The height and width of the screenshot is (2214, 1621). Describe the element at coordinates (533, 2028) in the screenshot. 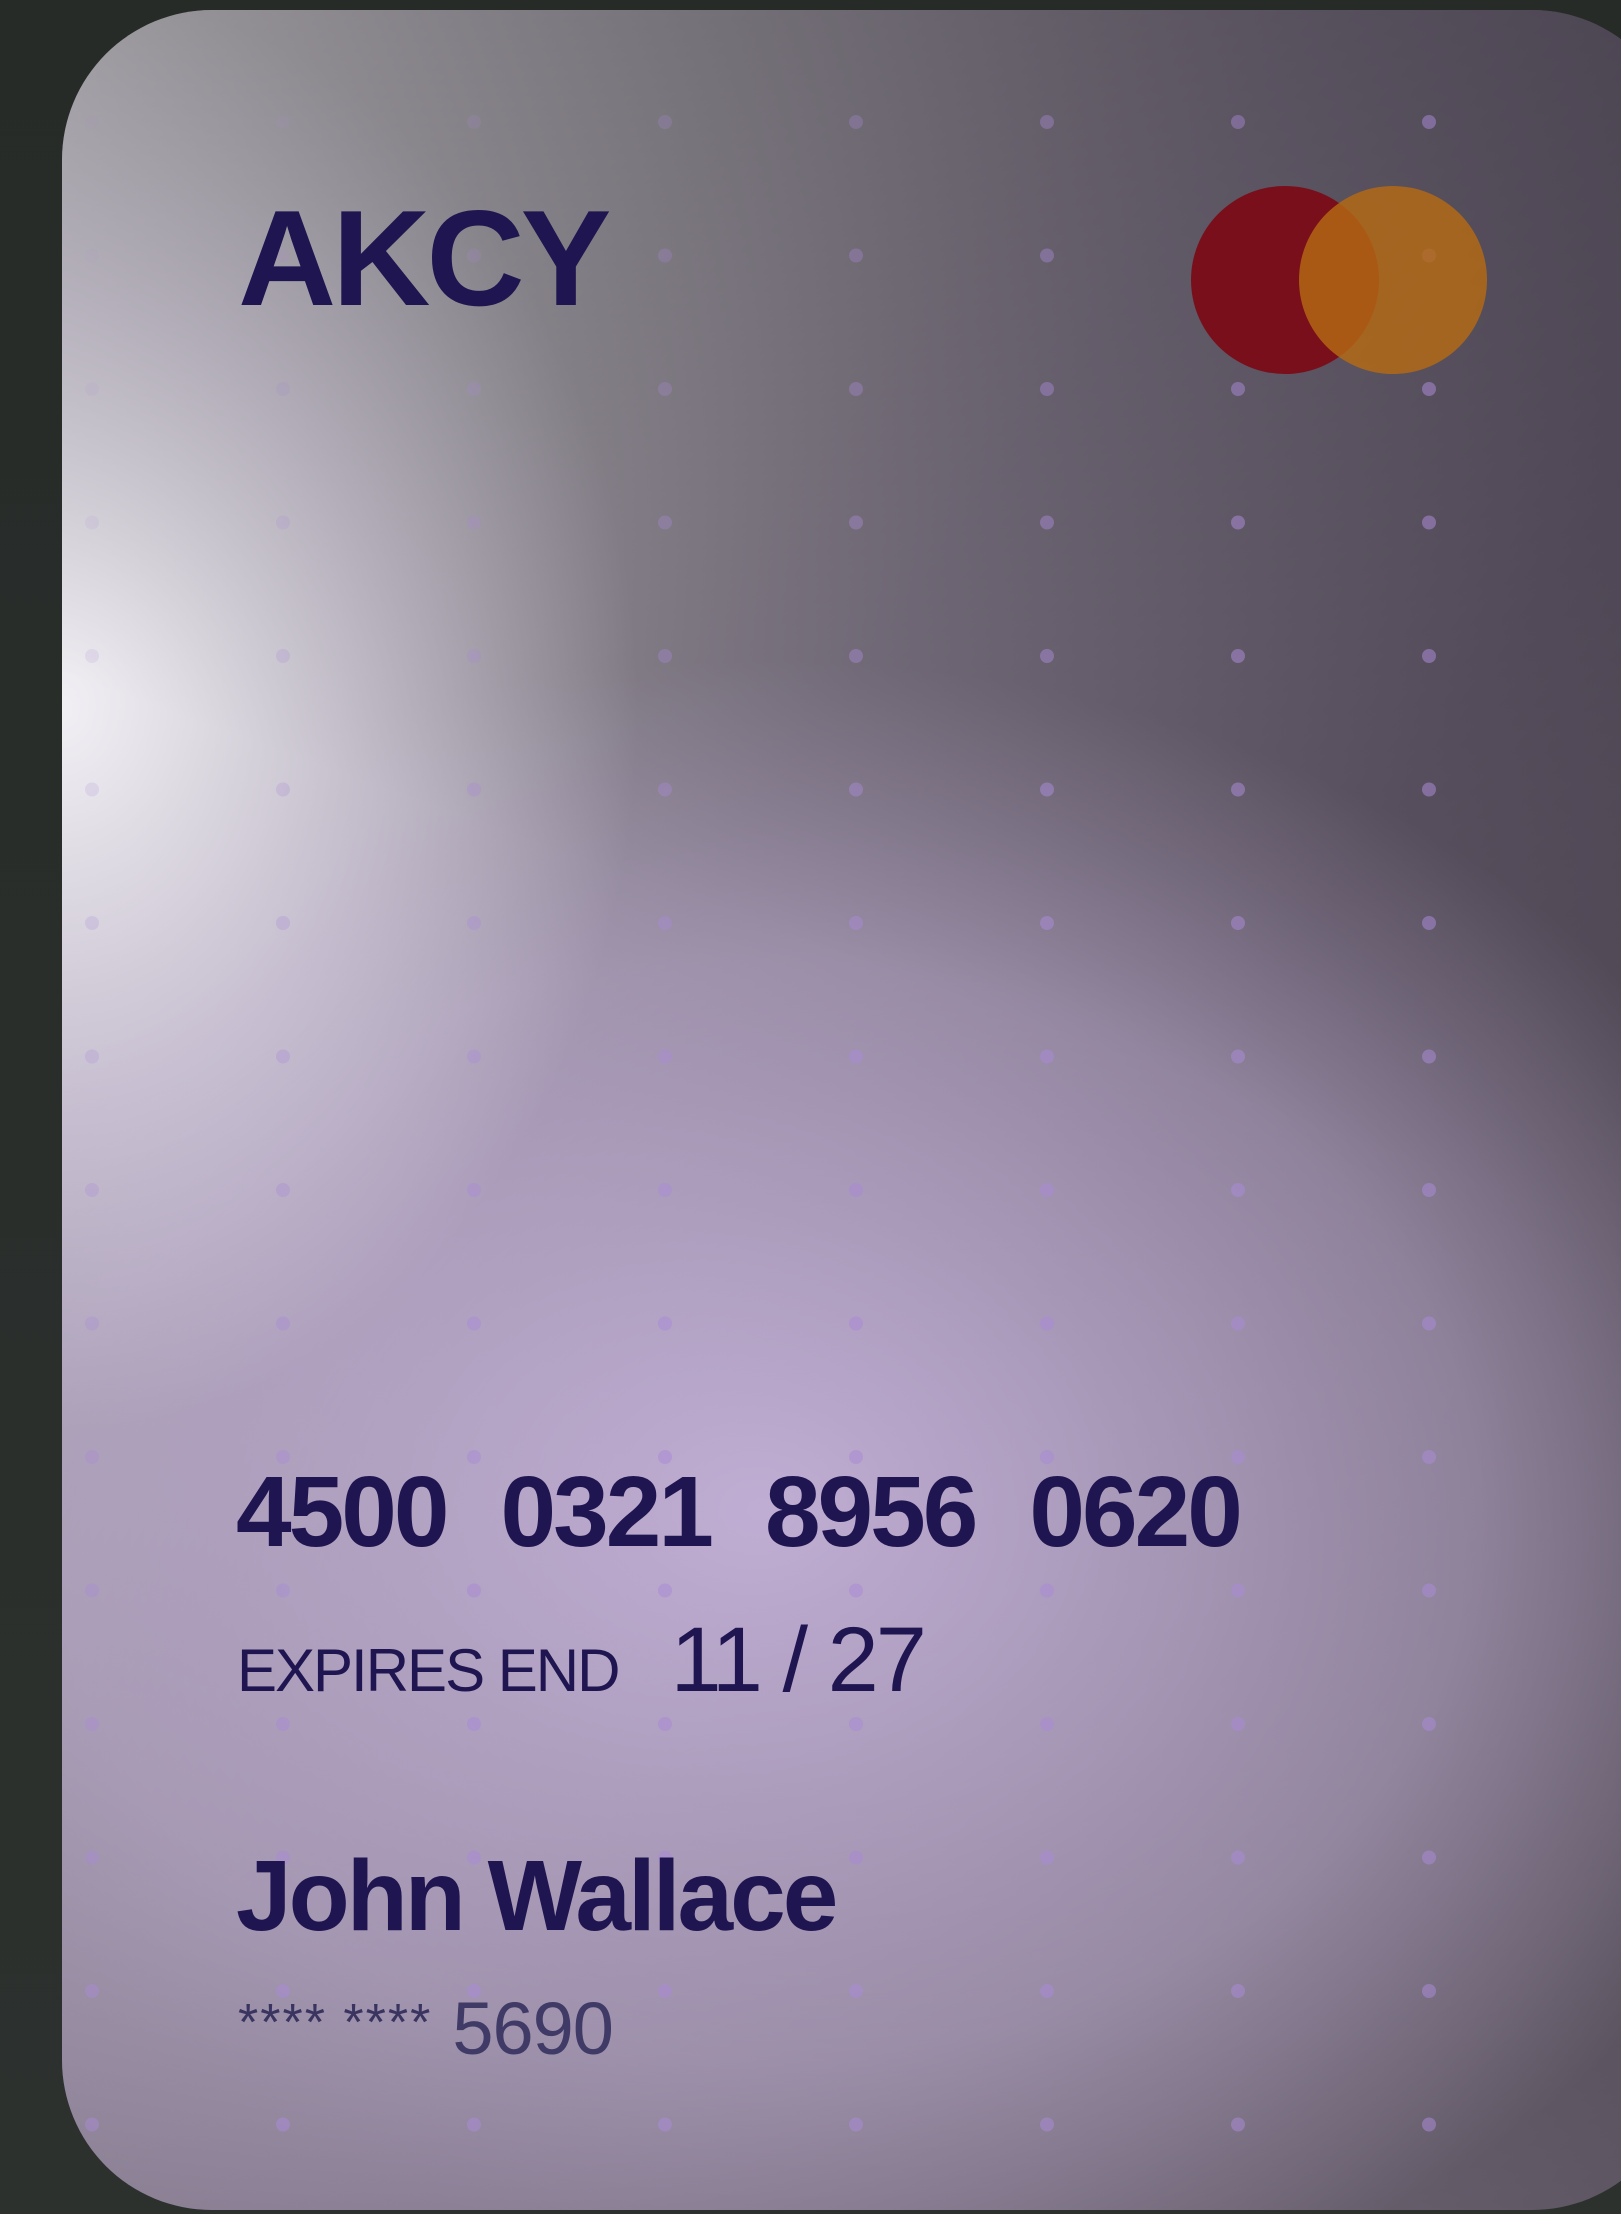

I see `card-last-four: 5690` at that location.